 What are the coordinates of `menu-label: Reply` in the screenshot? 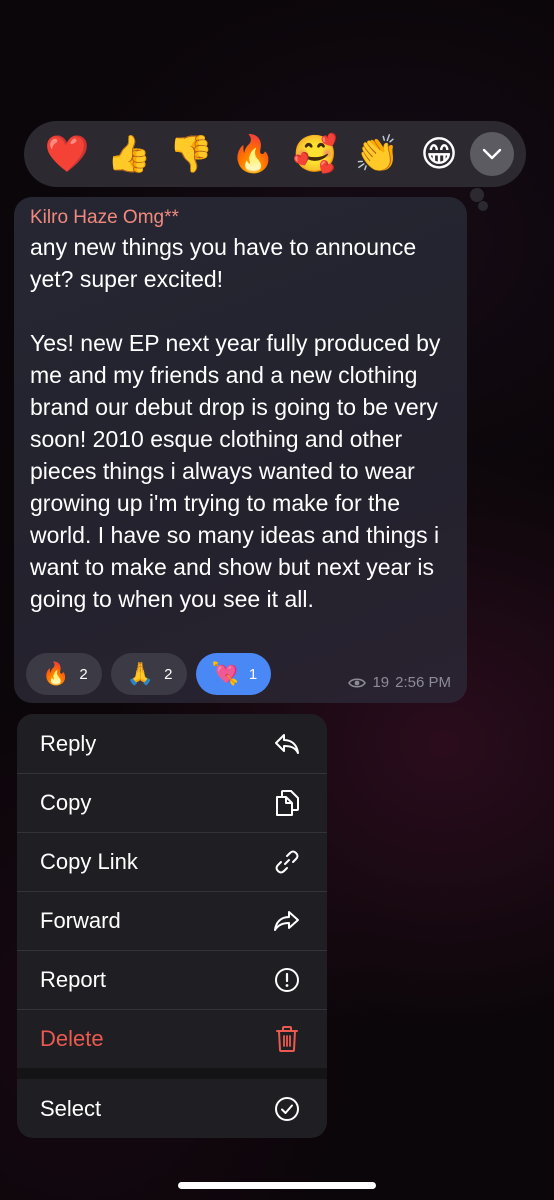 It's located at (68, 743).